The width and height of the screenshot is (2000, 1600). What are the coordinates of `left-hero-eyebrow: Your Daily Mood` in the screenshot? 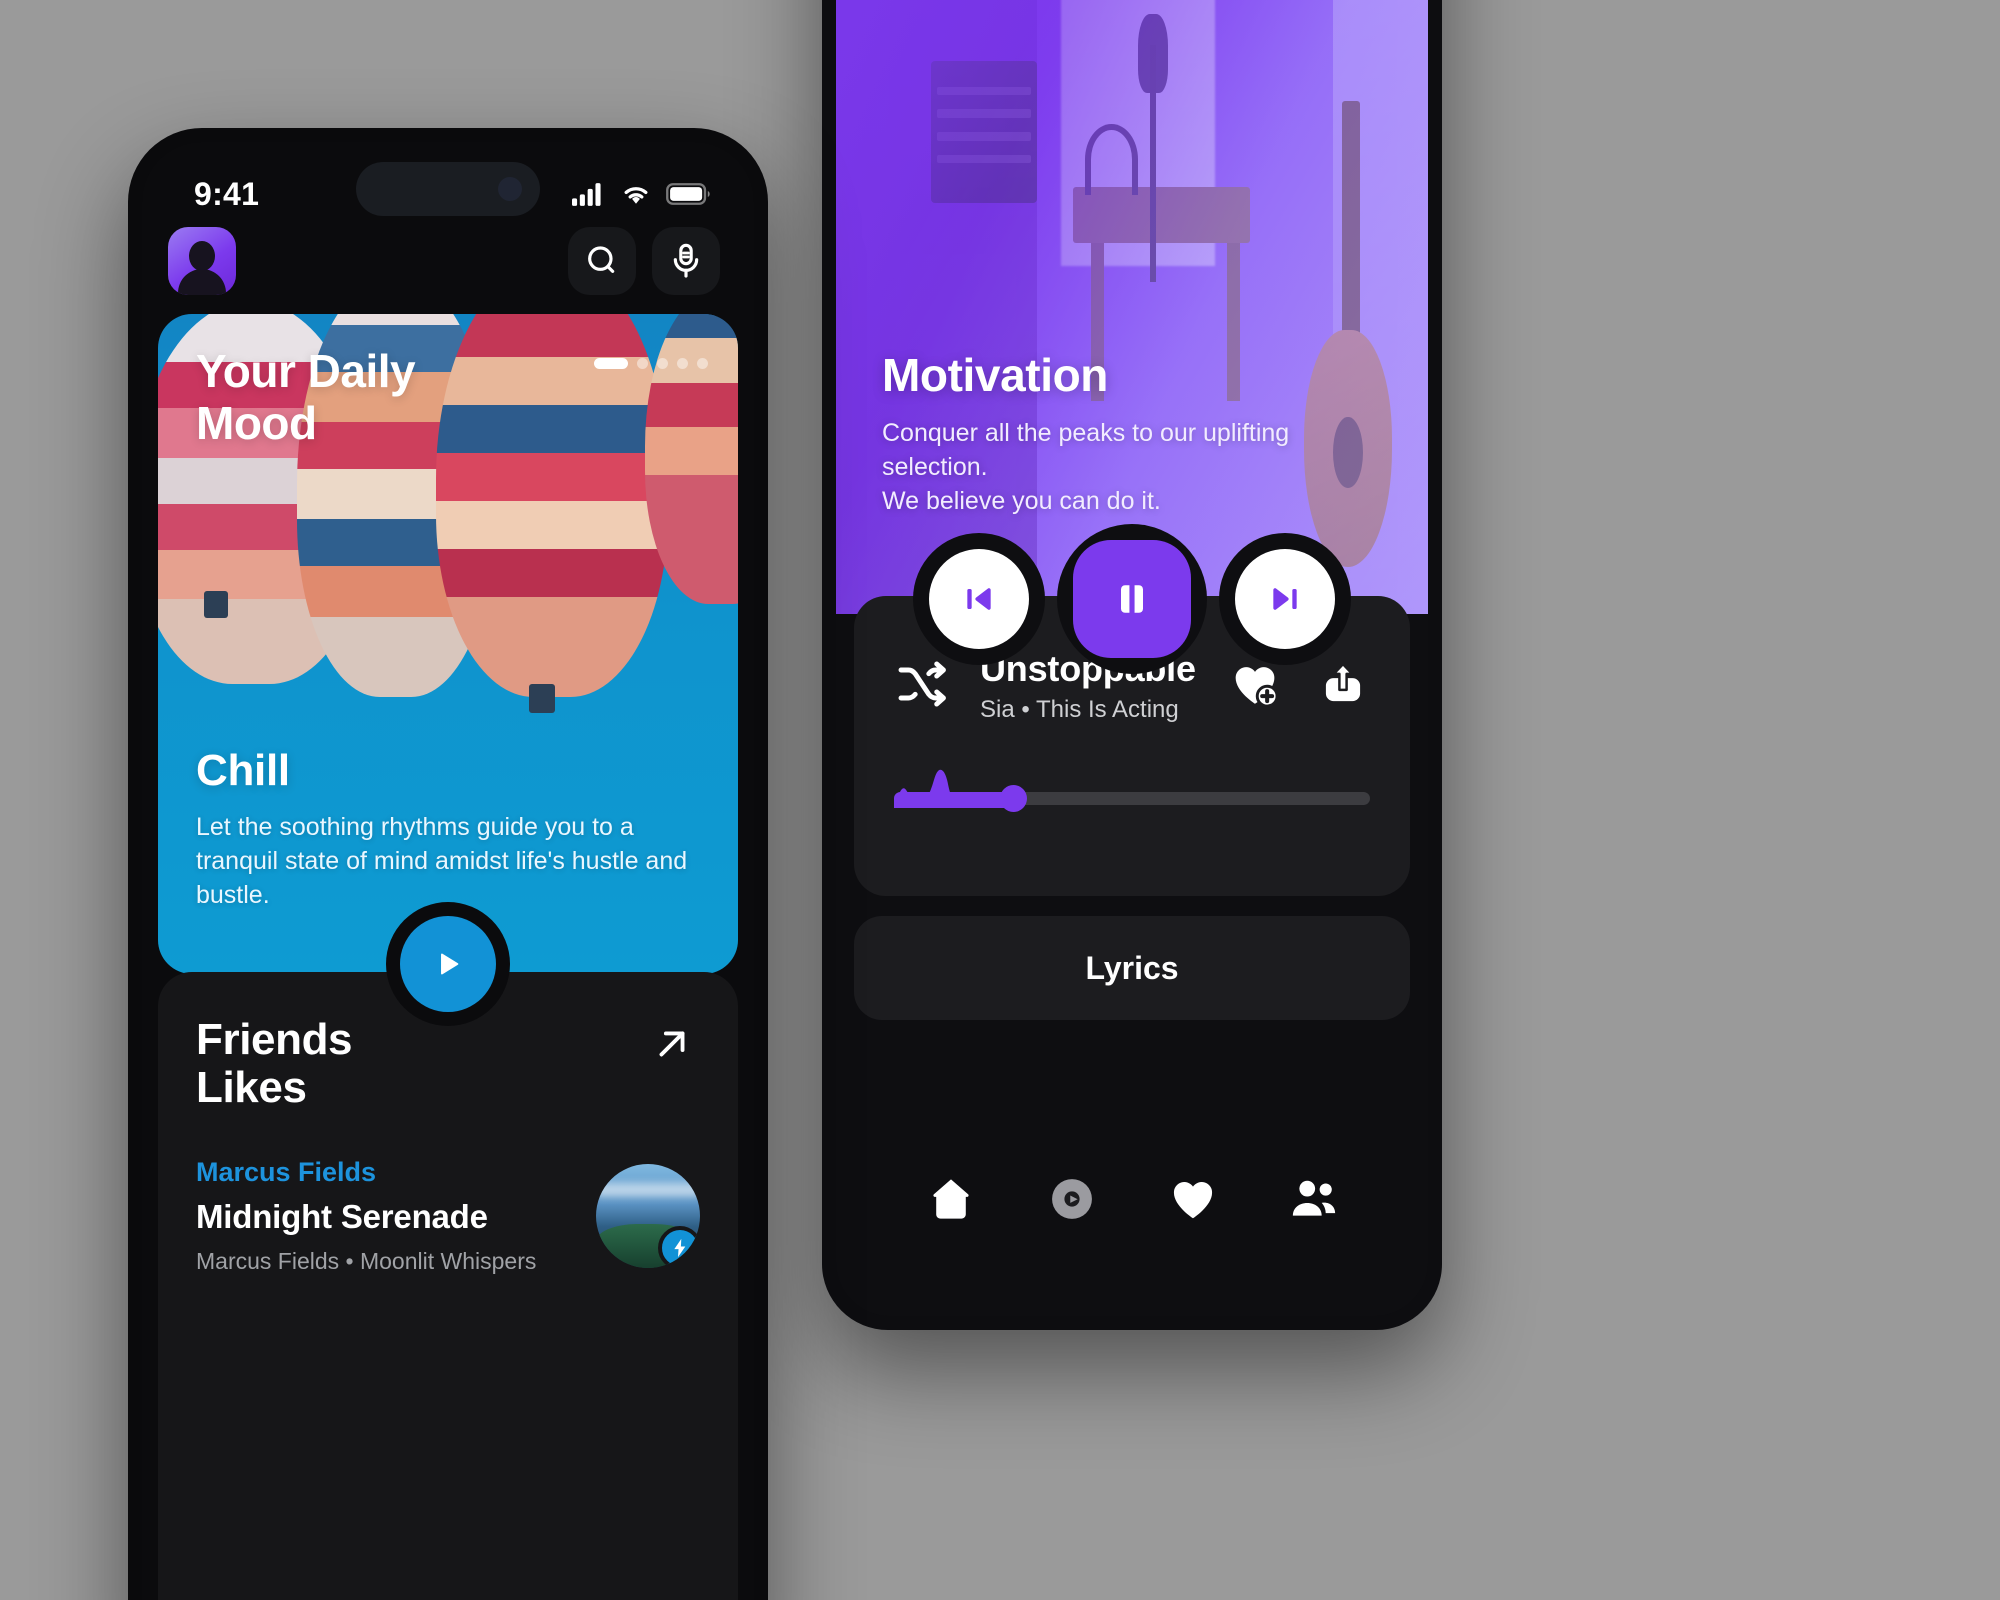 It's located at (306, 397).